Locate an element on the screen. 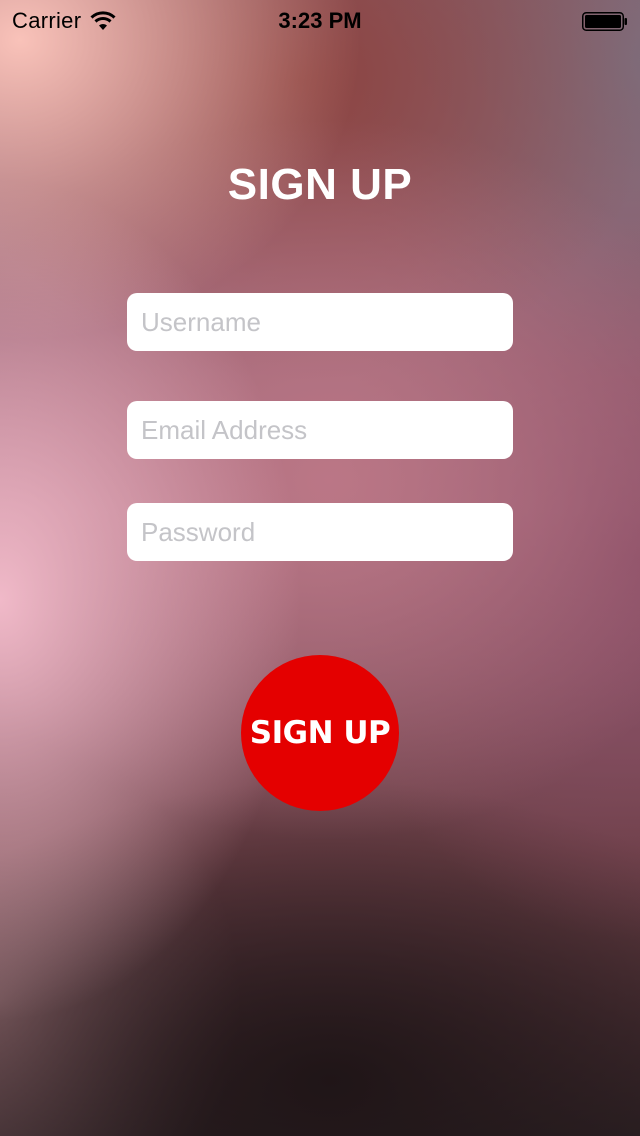 The width and height of the screenshot is (640, 1136). page-title: SIGN UP is located at coordinates (320, 184).